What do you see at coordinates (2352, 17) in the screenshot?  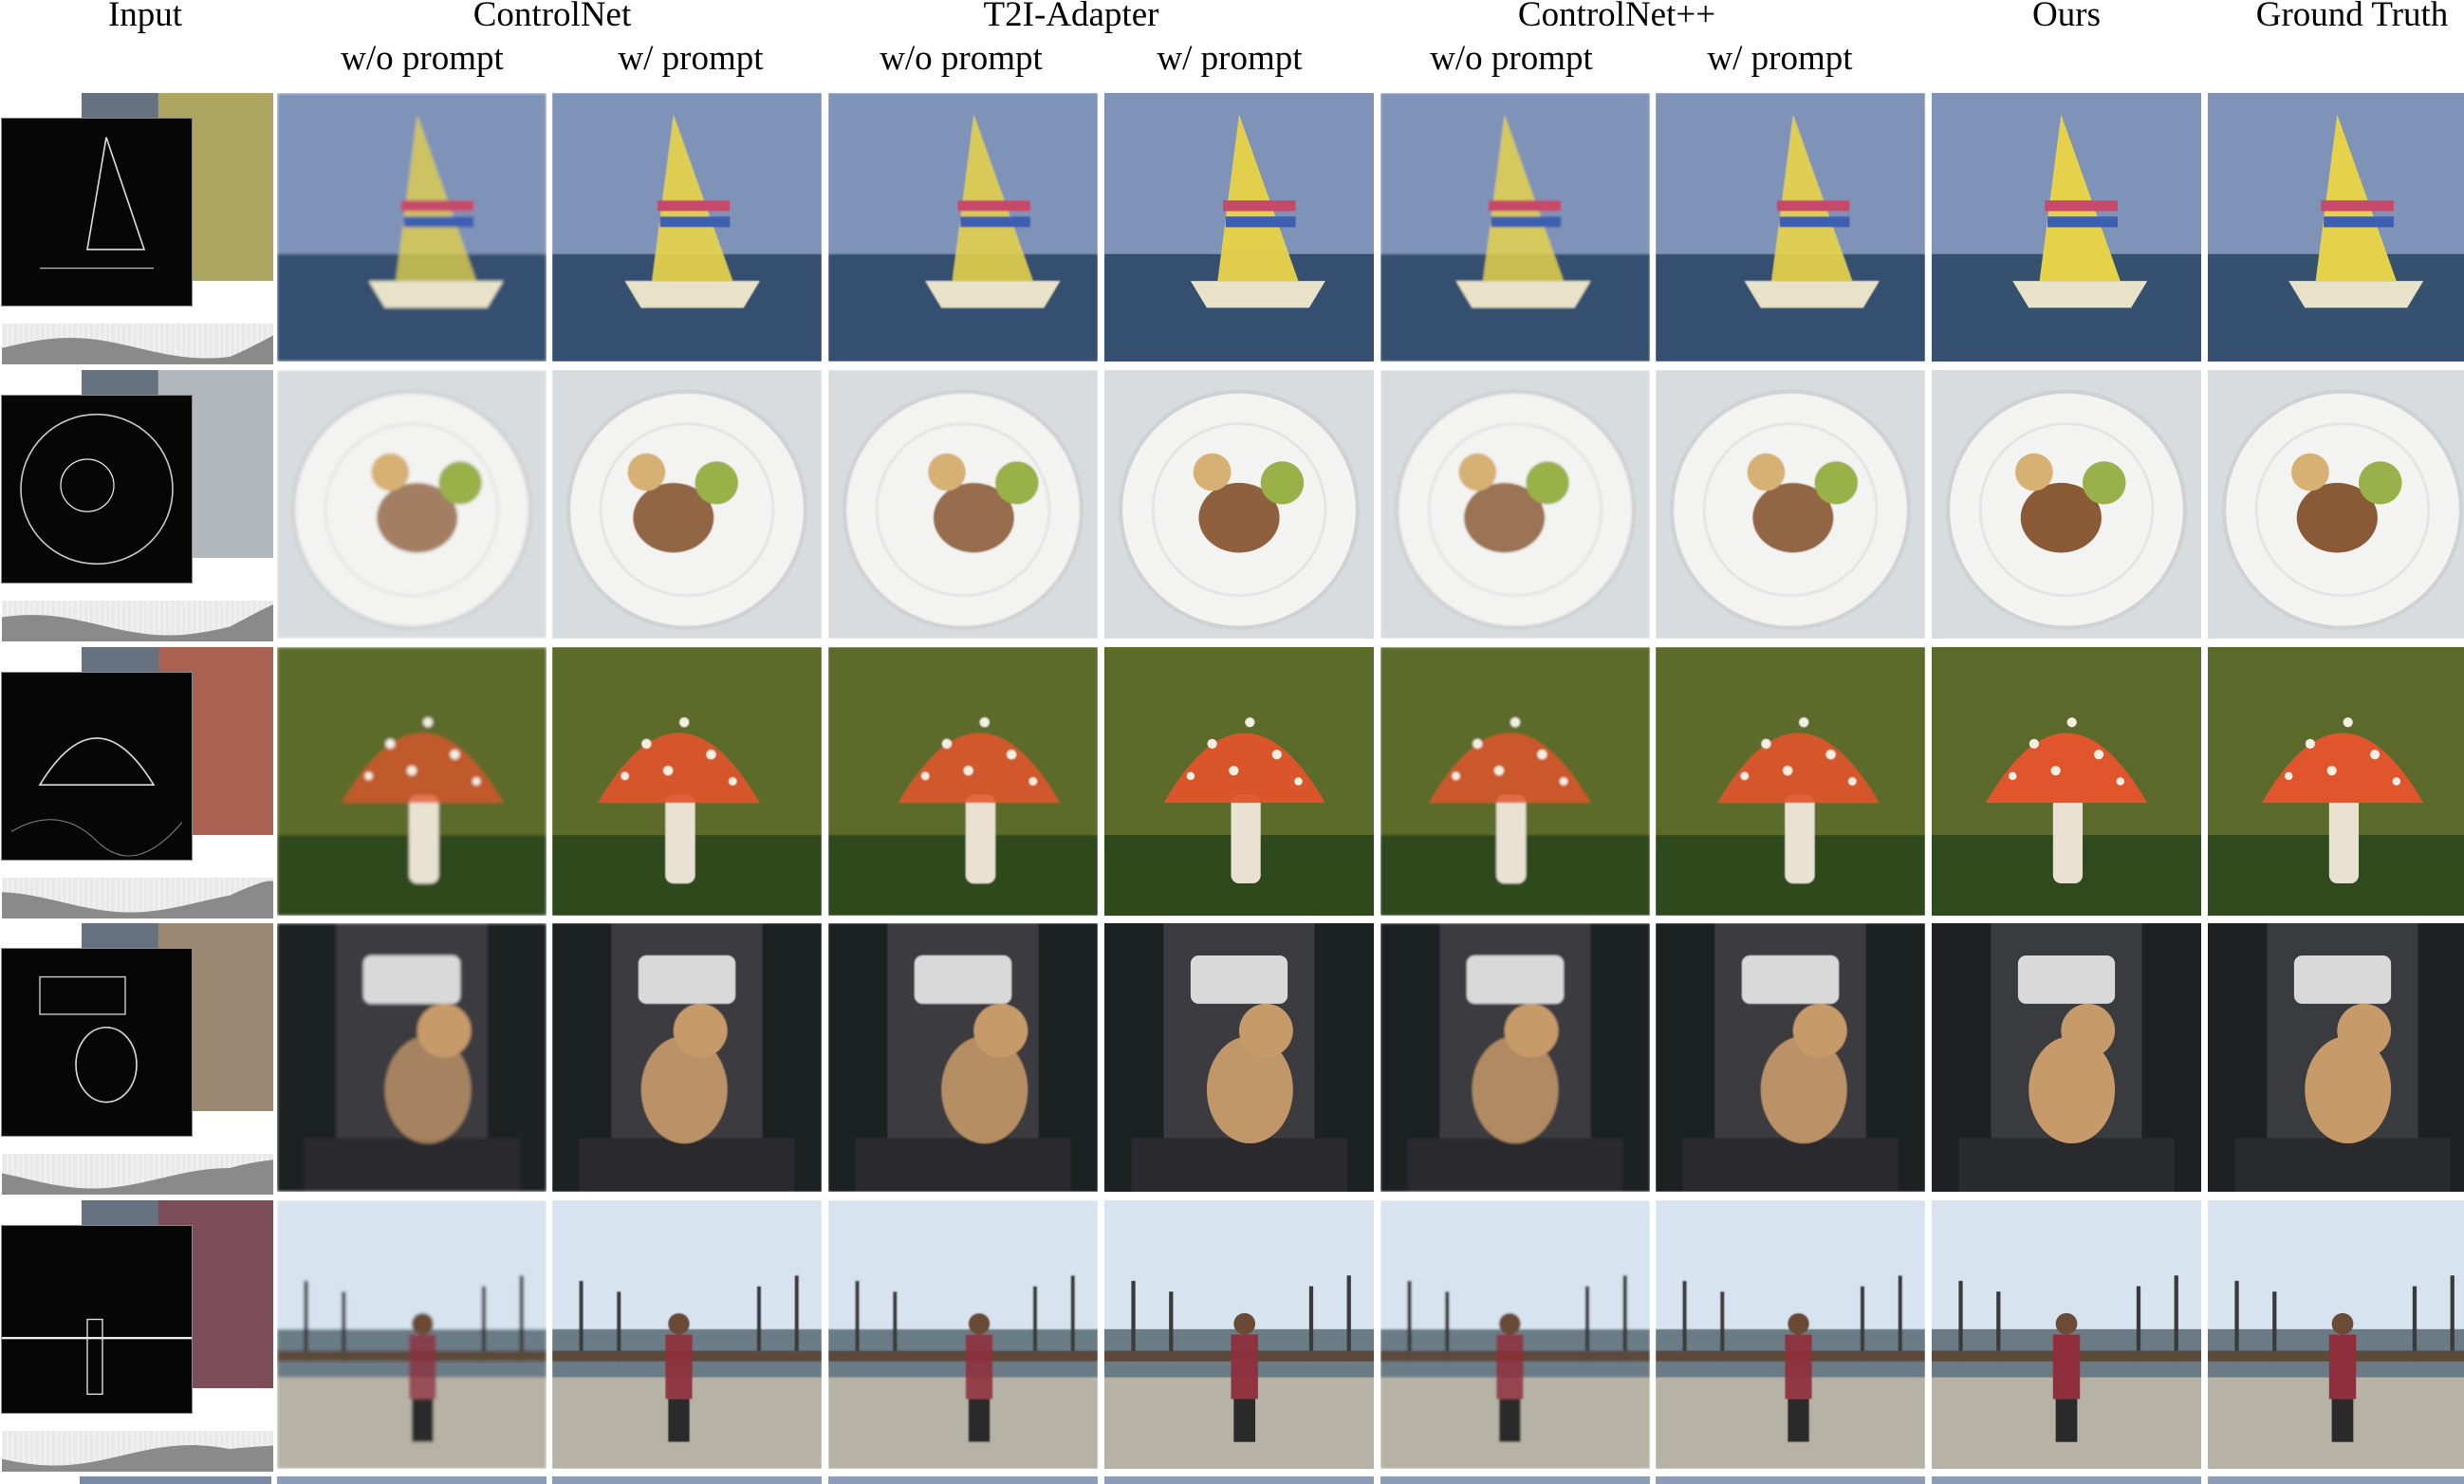 I see `ground-truth-header: Ground Truth` at bounding box center [2352, 17].